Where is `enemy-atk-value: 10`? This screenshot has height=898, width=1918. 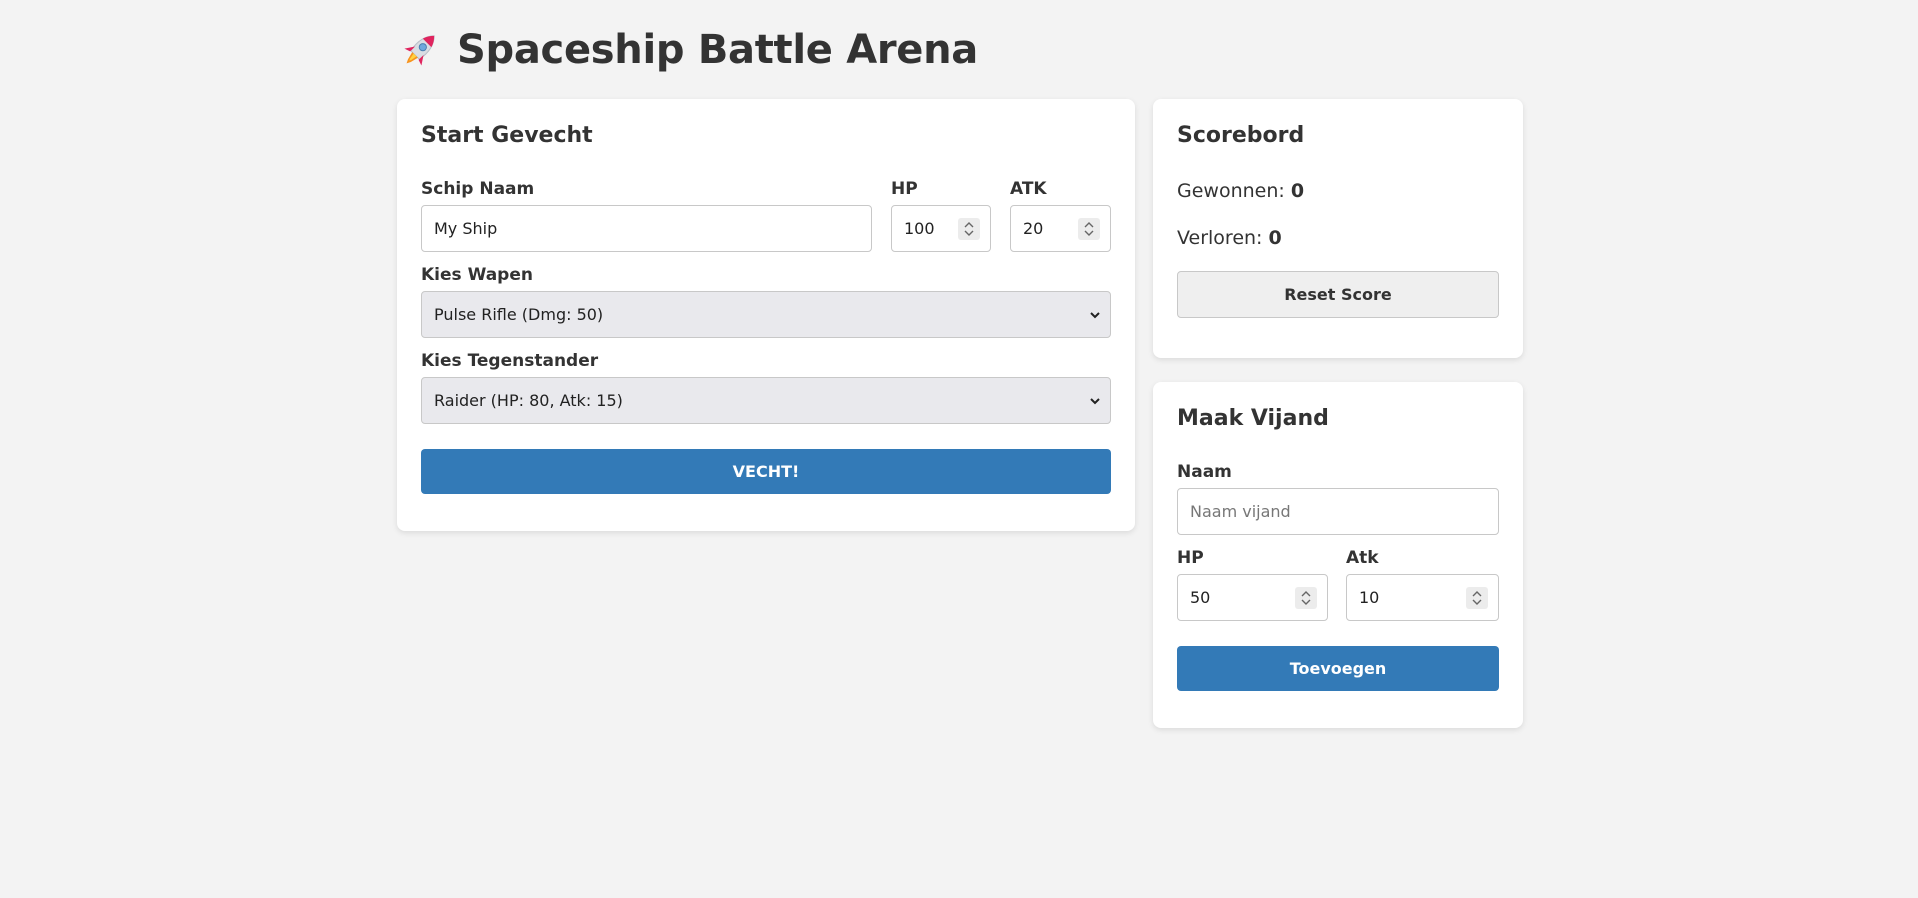 enemy-atk-value: 10 is located at coordinates (1369, 597).